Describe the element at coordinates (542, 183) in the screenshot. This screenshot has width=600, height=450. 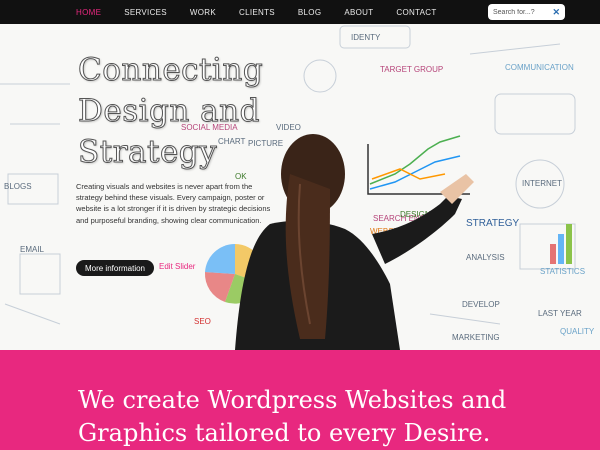
I see `whiteboard-word: INTERNET` at that location.